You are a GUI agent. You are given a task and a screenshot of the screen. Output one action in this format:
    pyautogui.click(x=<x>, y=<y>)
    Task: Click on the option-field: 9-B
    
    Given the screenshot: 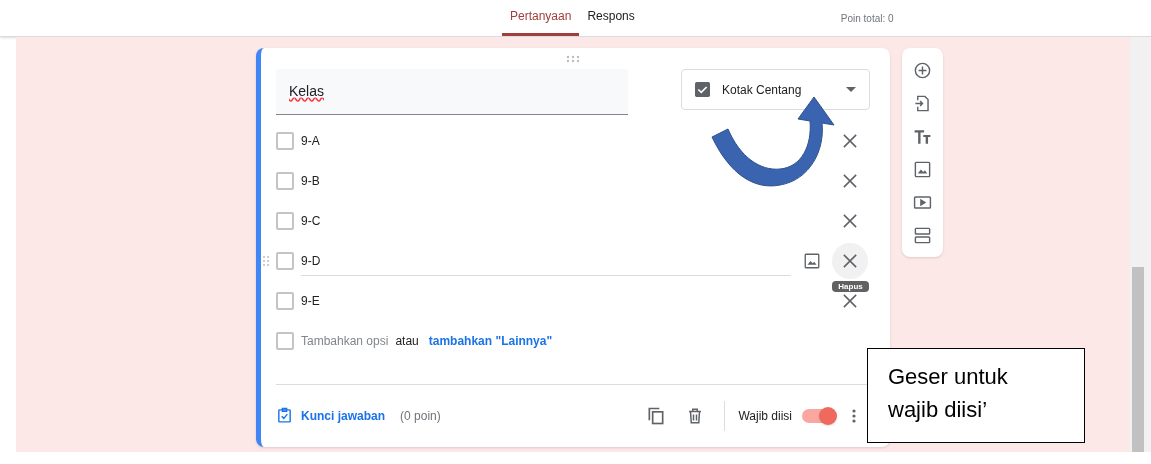 What is the action you would take?
    pyautogui.click(x=310, y=181)
    